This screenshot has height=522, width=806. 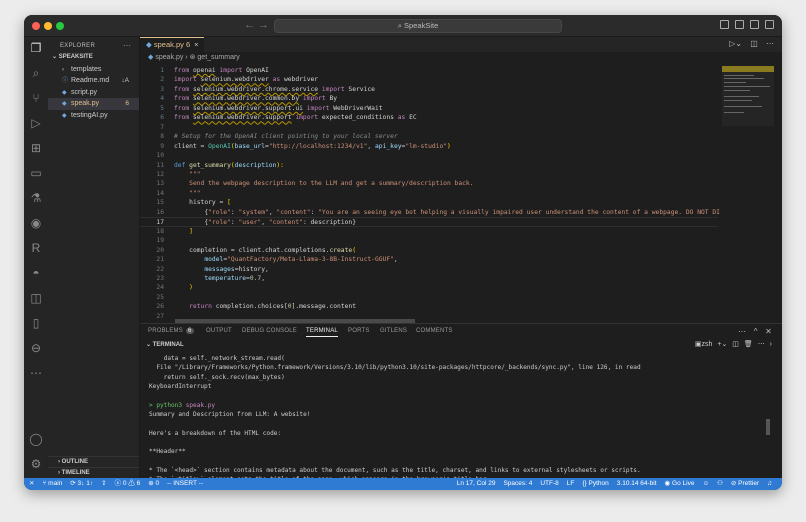 I want to click on docker-icon: ◓, so click(x=36, y=273).